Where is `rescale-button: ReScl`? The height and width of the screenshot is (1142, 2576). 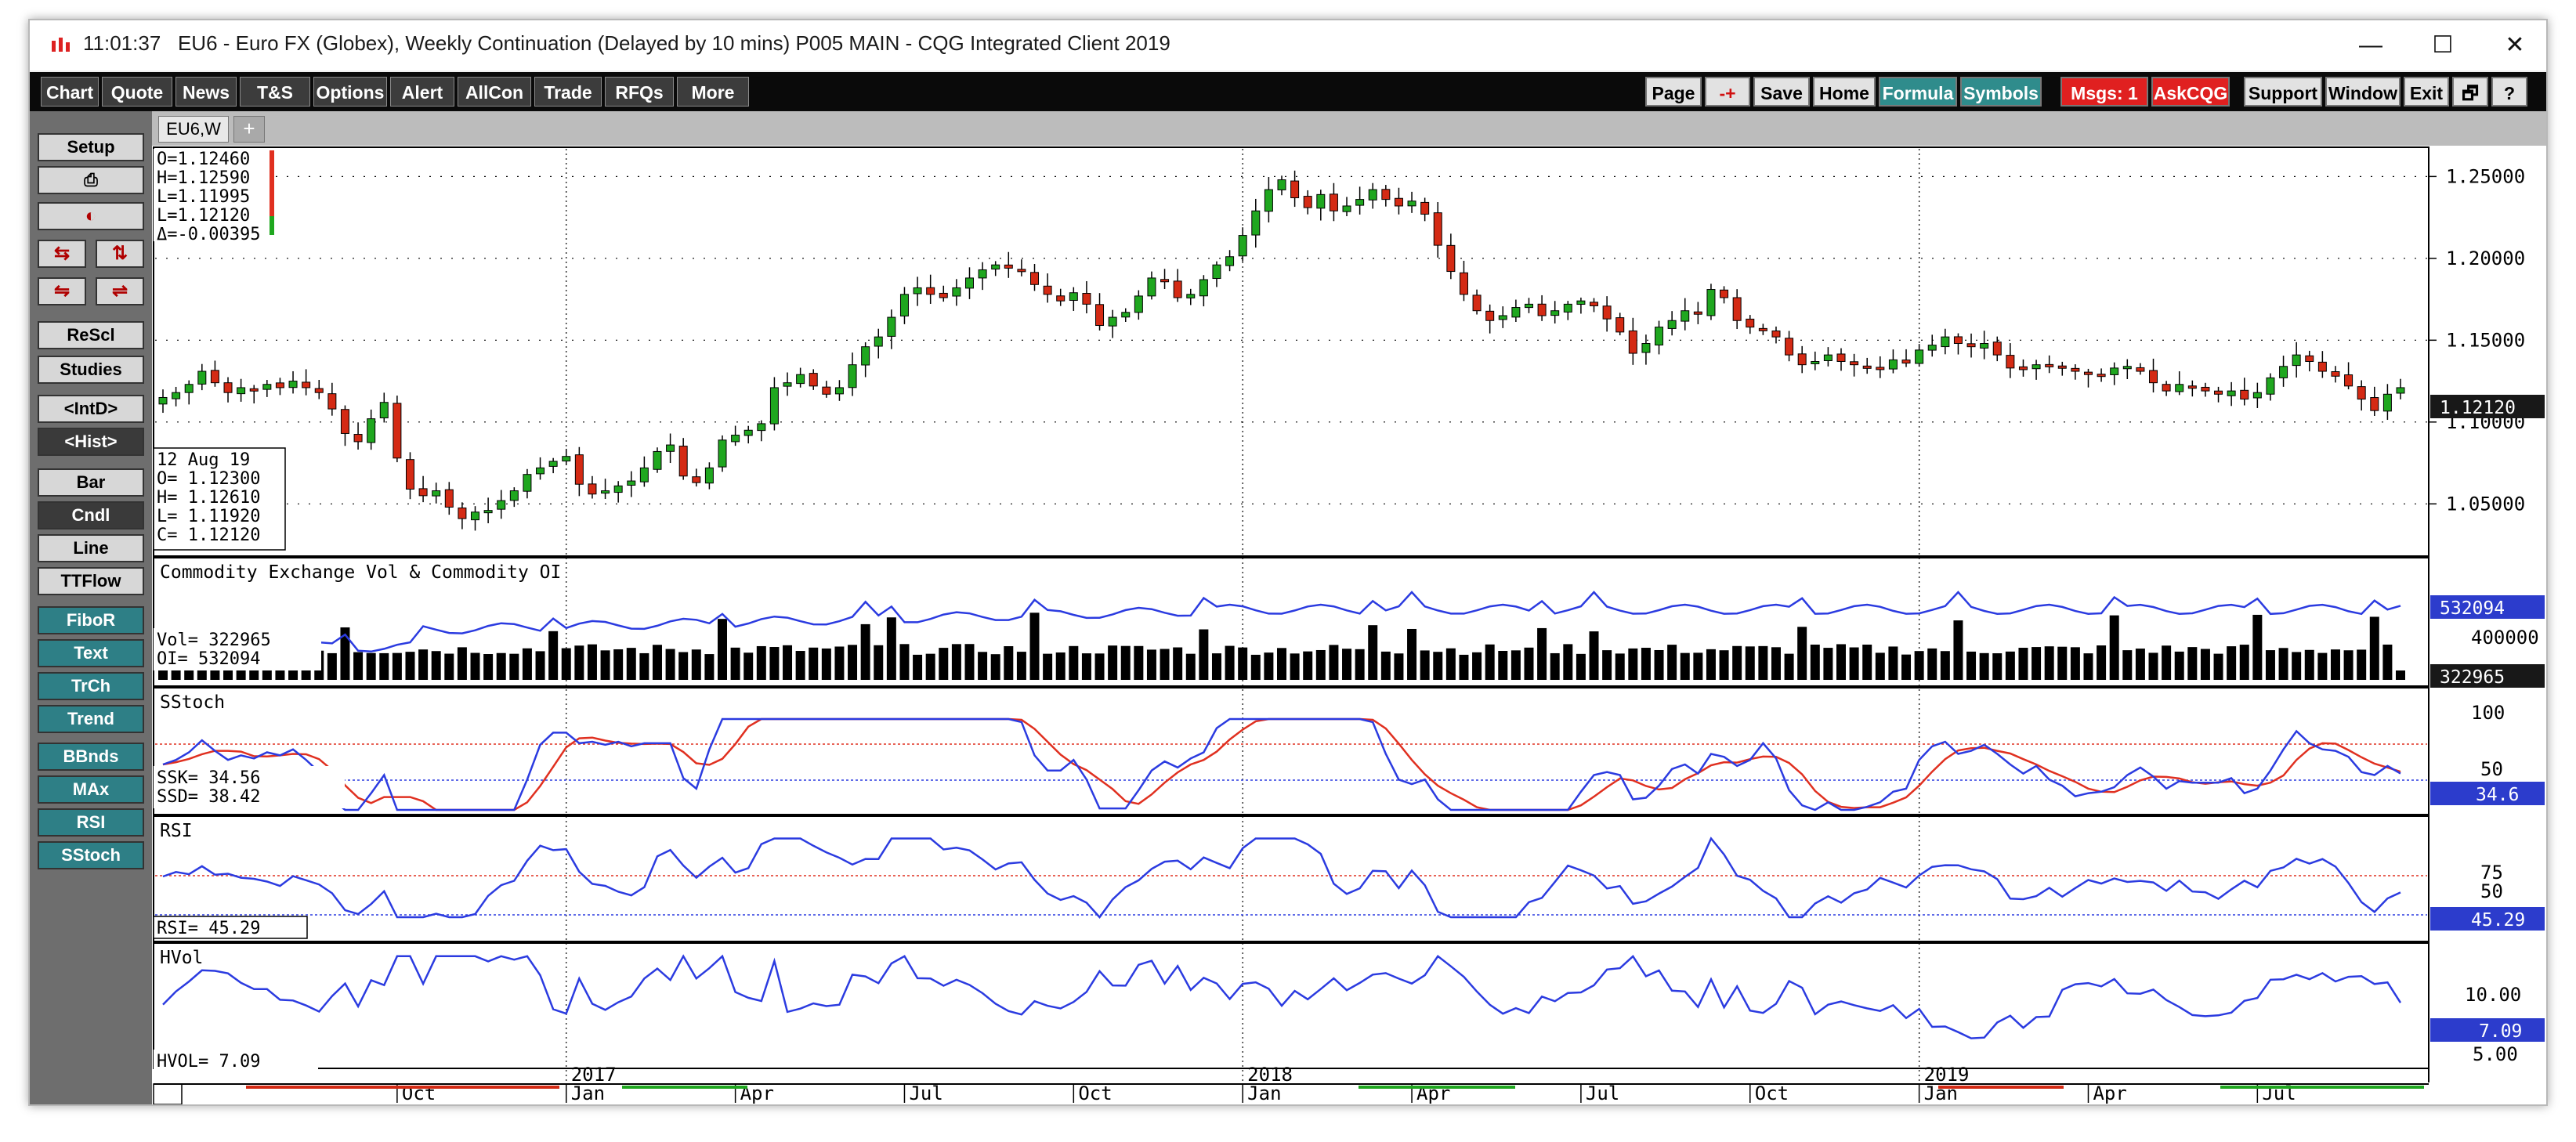
rescale-button: ReScl is located at coordinates (91, 335).